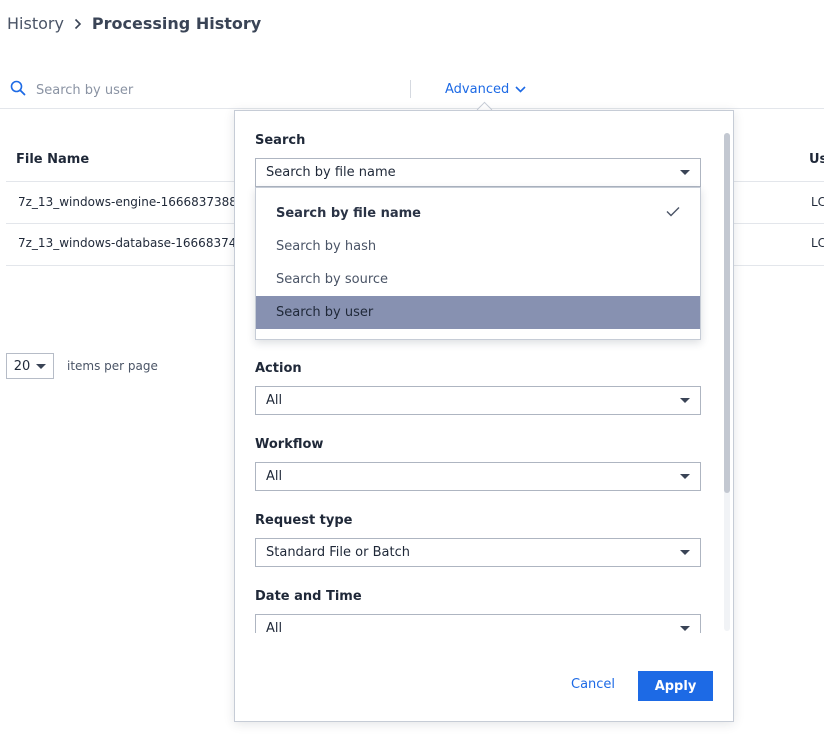 The width and height of the screenshot is (824, 734). What do you see at coordinates (348, 213) in the screenshot?
I see `option-label: Search by file name` at bounding box center [348, 213].